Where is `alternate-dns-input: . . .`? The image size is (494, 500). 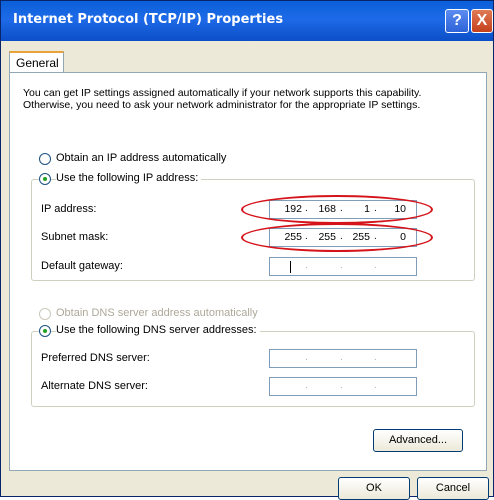
alternate-dns-input: . . . is located at coordinates (343, 386).